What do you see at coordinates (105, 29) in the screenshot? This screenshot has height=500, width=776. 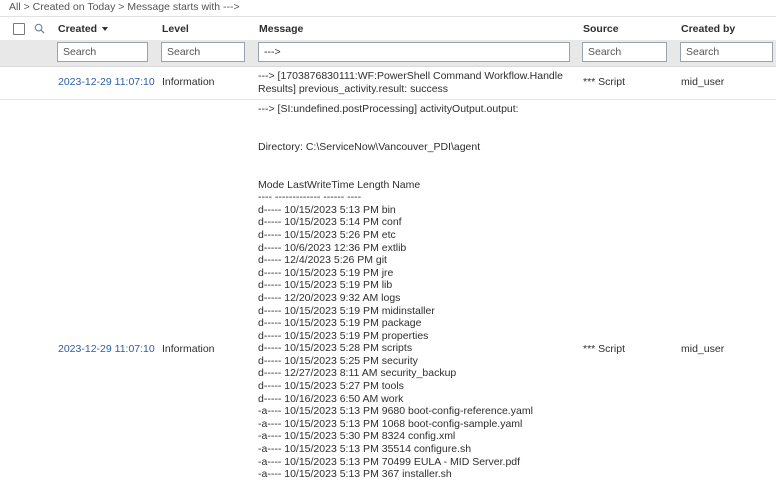 I see `sort-descending-icon` at bounding box center [105, 29].